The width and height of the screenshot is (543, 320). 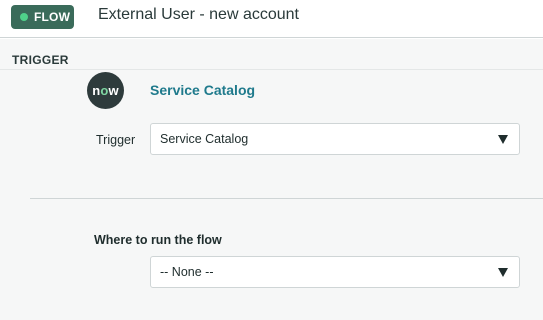 I want to click on section-divider, so click(x=286, y=198).